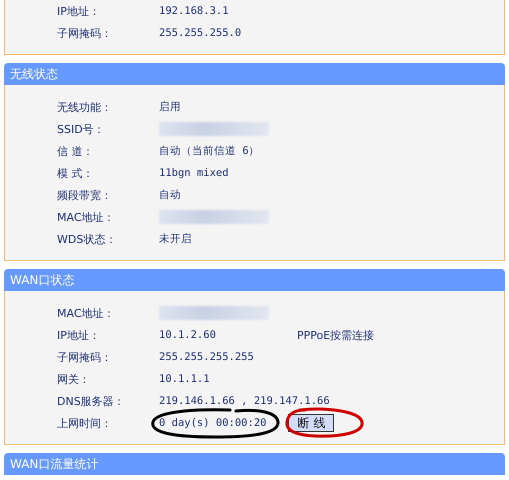 The width and height of the screenshot is (509, 480). What do you see at coordinates (194, 11) in the screenshot?
I see `field-value: 192.168.3.1` at bounding box center [194, 11].